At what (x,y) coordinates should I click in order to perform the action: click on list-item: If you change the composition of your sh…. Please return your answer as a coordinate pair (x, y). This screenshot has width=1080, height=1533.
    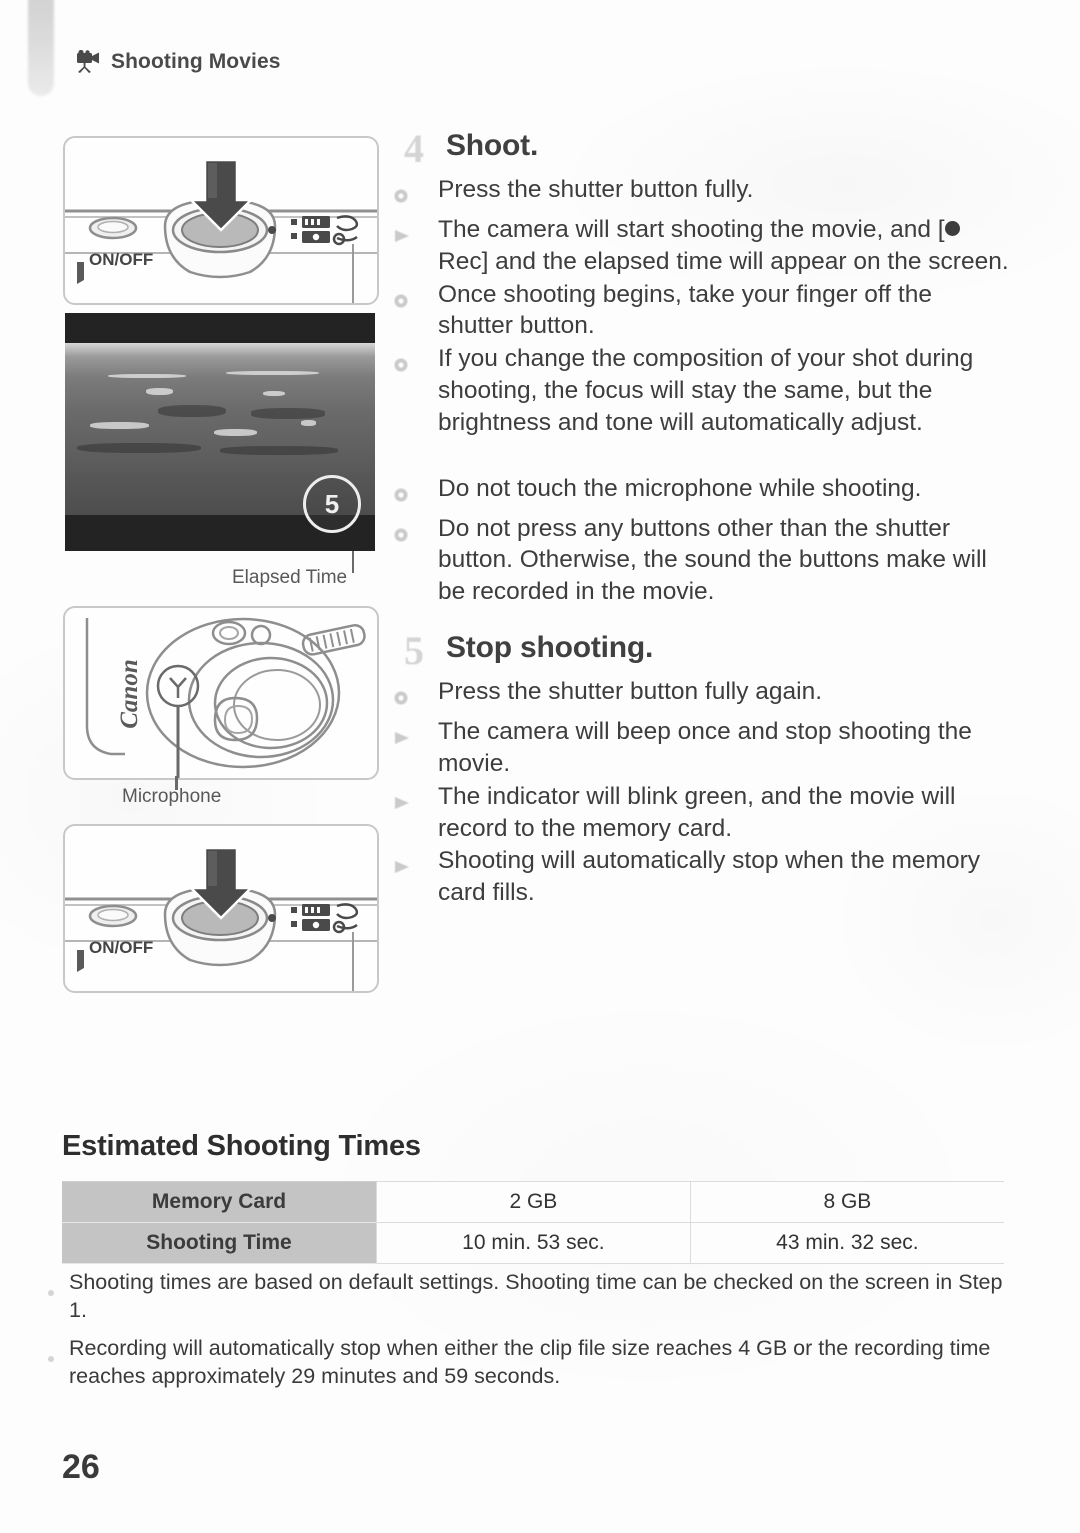
    Looking at the image, I should click on (702, 391).